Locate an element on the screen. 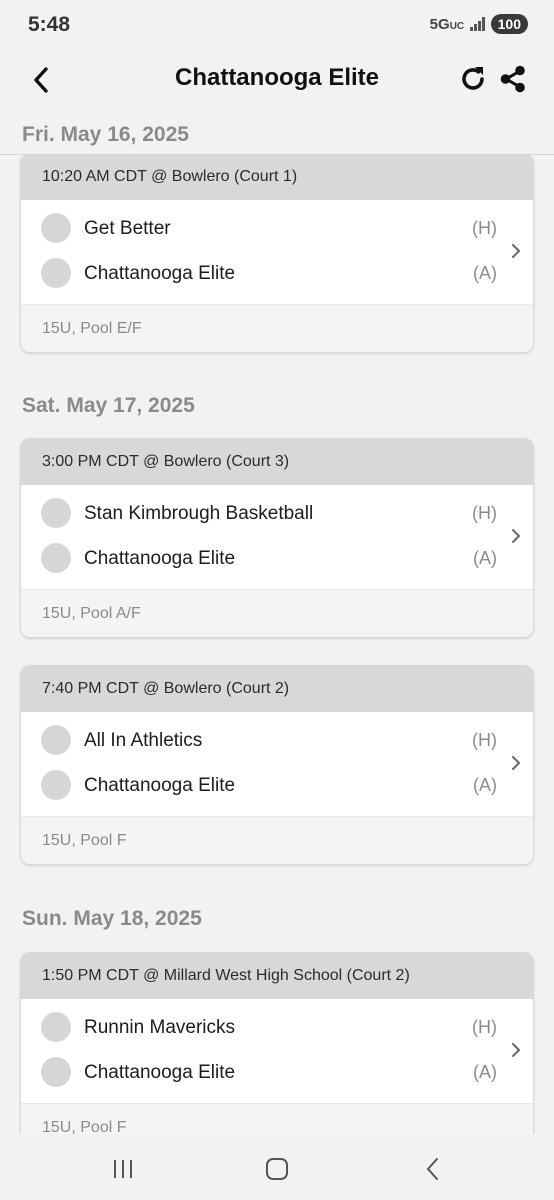  home-team-row: Runnin Mavericks (H) is located at coordinates (277, 1027).